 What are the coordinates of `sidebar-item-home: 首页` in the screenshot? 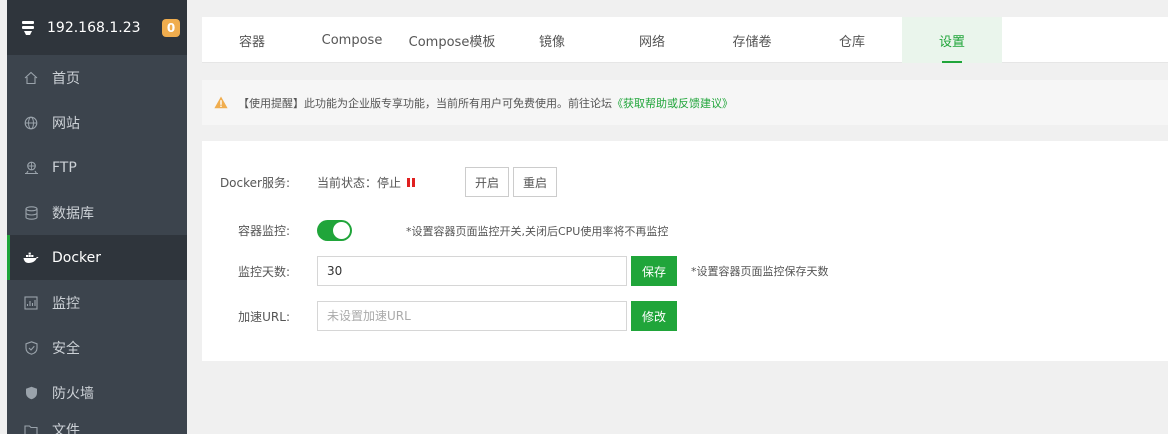 It's located at (97, 77).